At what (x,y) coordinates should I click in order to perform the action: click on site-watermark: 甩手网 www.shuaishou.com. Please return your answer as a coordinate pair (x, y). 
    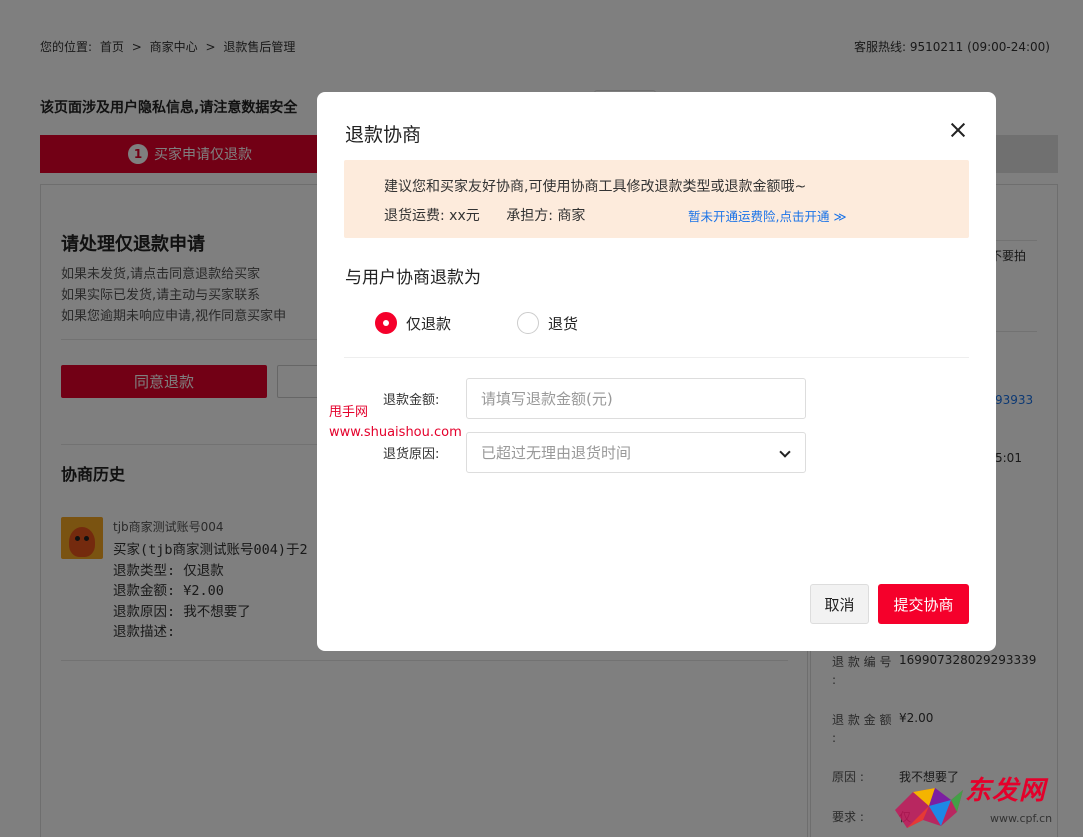
    Looking at the image, I should click on (395, 423).